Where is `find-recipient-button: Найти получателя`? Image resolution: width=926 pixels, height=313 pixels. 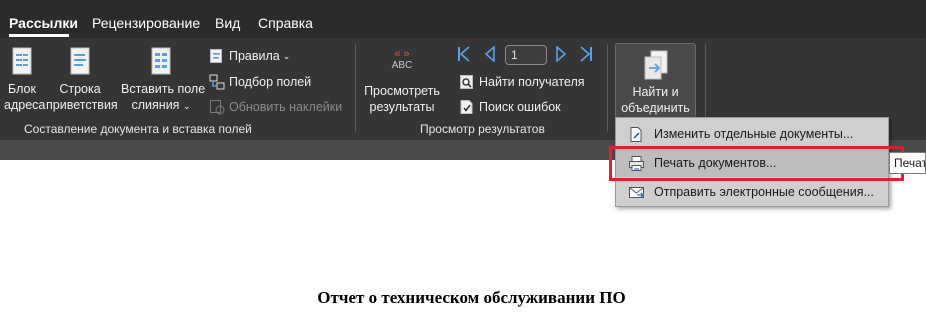
find-recipient-button: Найти получателя is located at coordinates (522, 82).